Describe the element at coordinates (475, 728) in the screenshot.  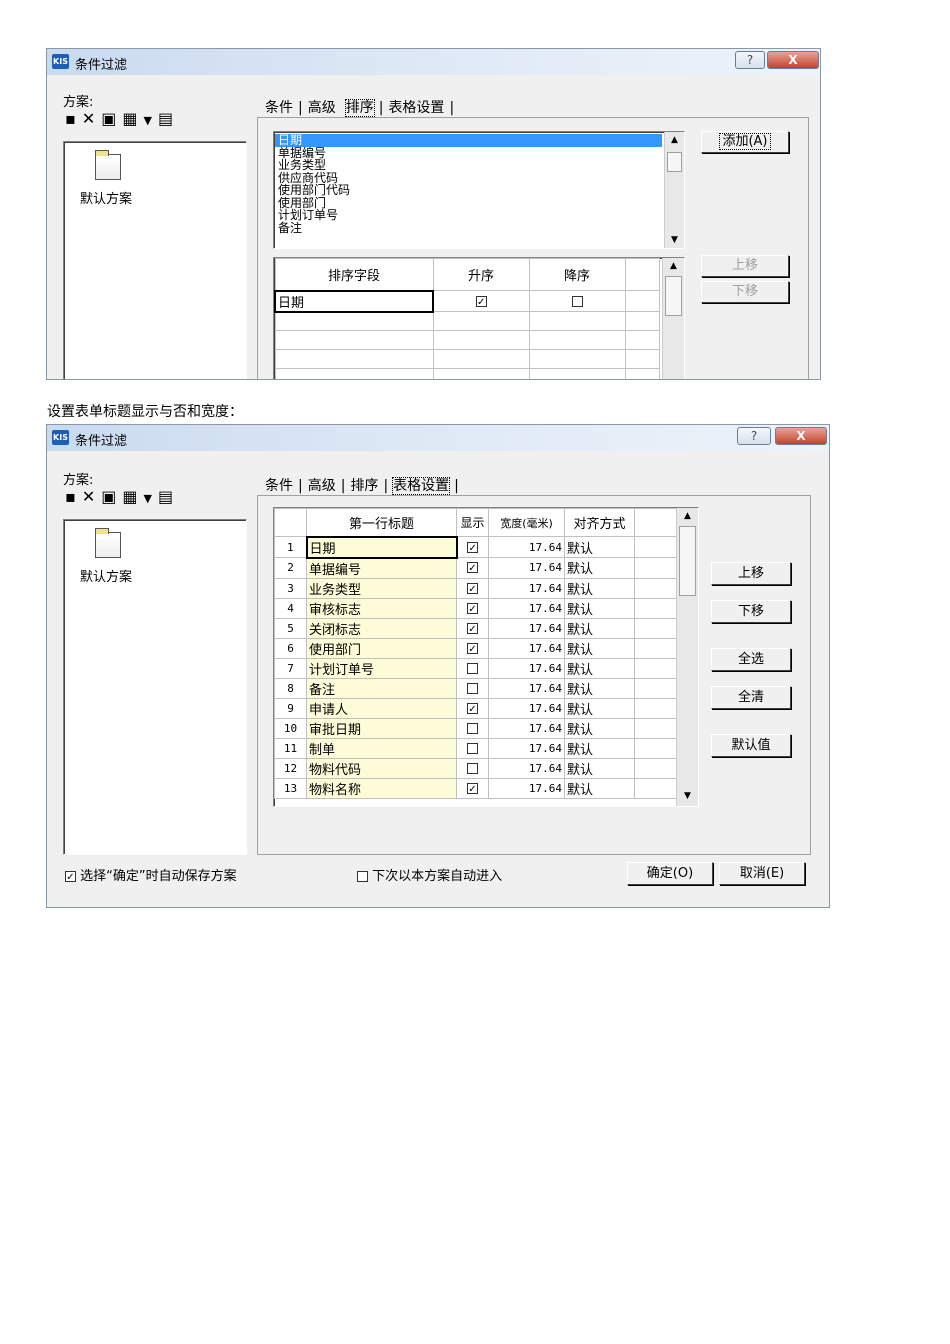
I see `table-row: 10 审批日期 17.64 默认` at that location.